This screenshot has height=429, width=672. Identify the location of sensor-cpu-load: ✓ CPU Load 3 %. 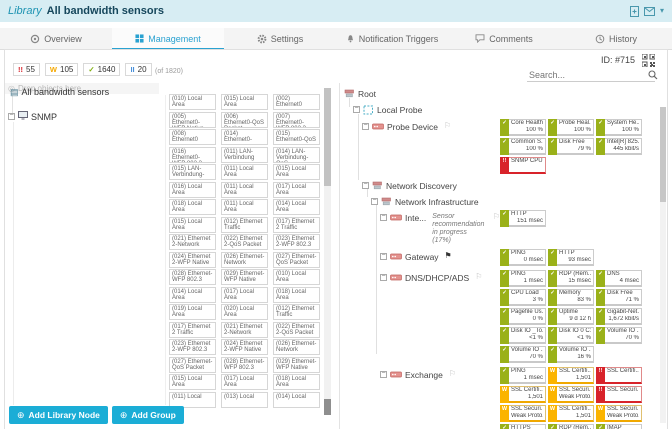
(523, 297).